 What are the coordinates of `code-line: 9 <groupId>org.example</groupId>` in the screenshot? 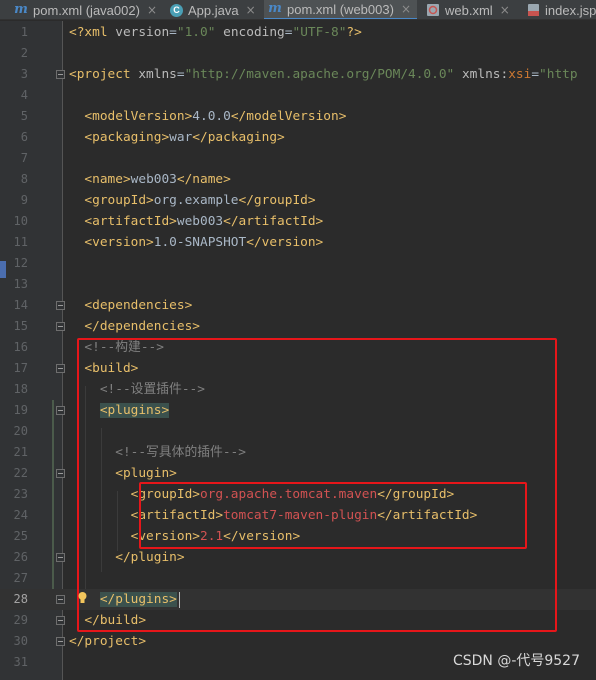 It's located at (298, 200).